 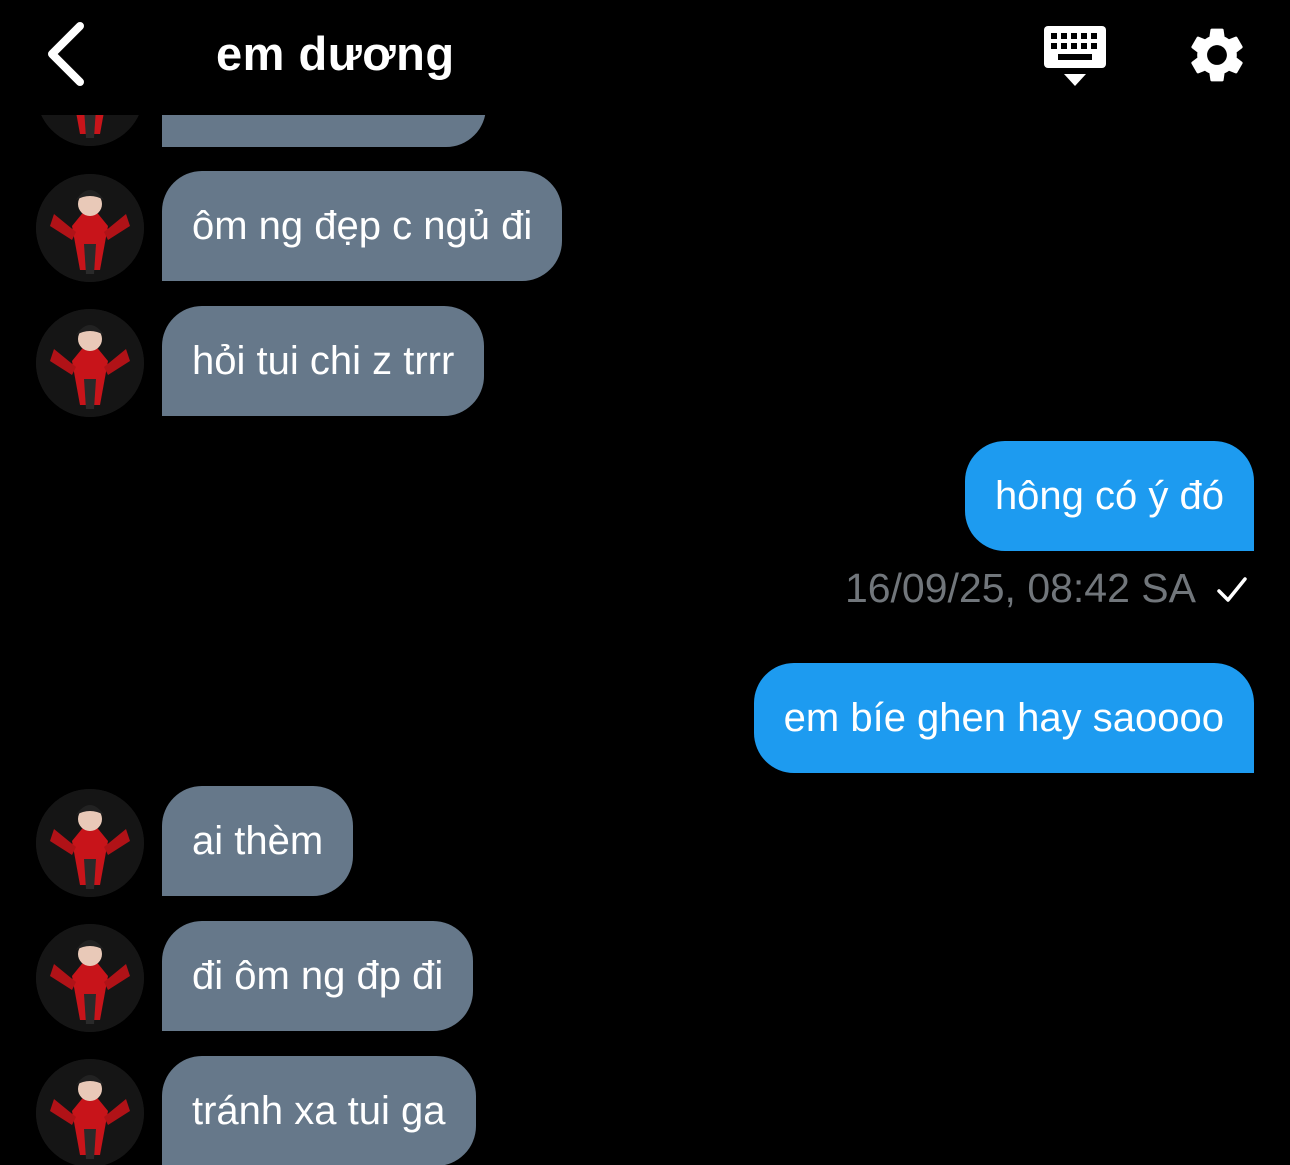 What do you see at coordinates (318, 976) in the screenshot?
I see `message-bubble-incoming: đi ôm ng đp đi` at bounding box center [318, 976].